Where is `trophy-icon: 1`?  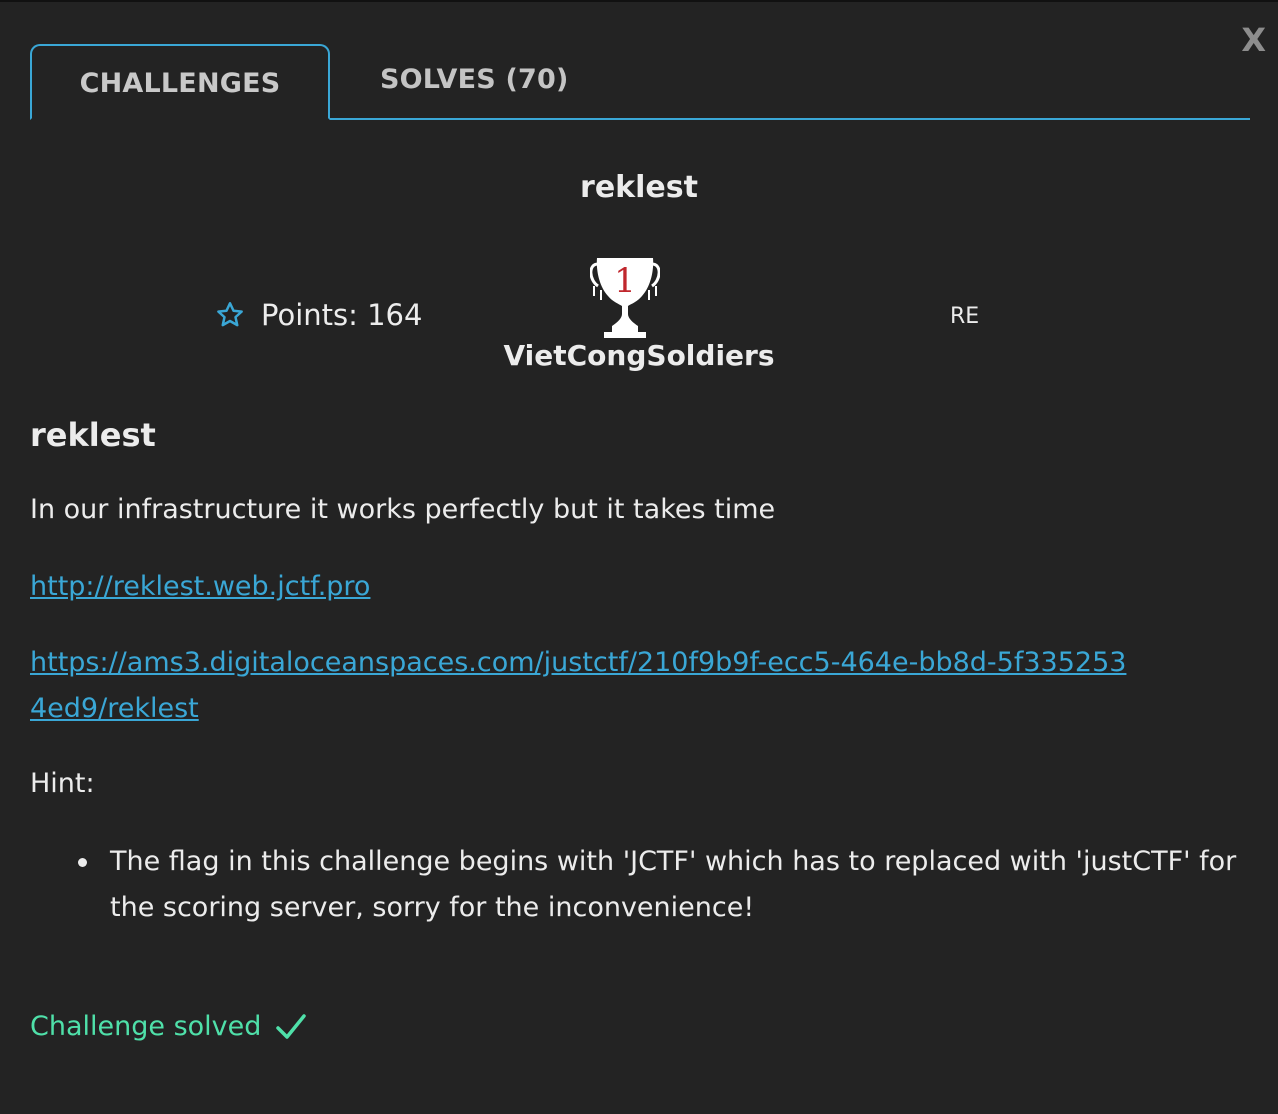
trophy-icon: 1 is located at coordinates (625, 298).